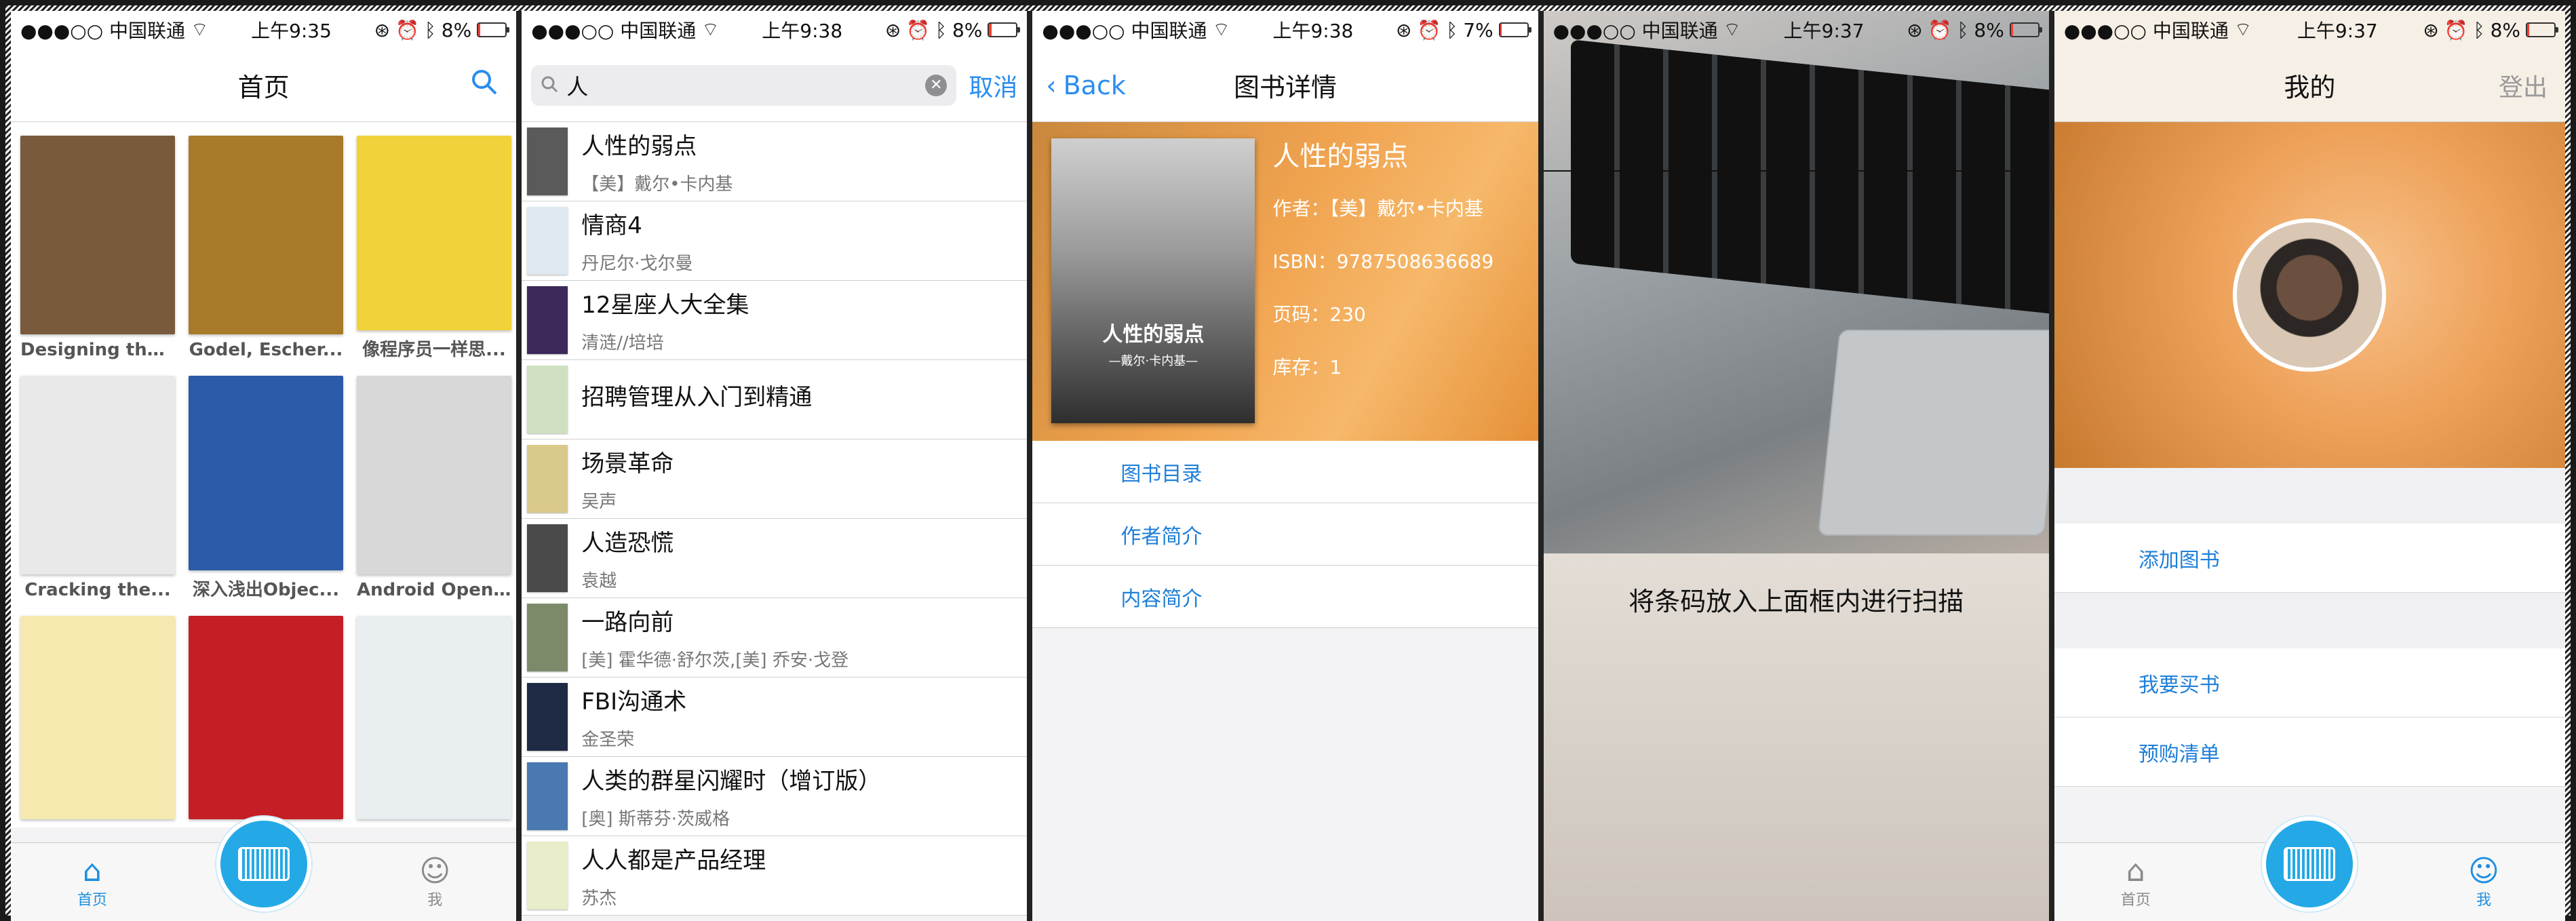  What do you see at coordinates (633, 717) in the screenshot?
I see `result-text: FBI沟通术 金圣荣` at bounding box center [633, 717].